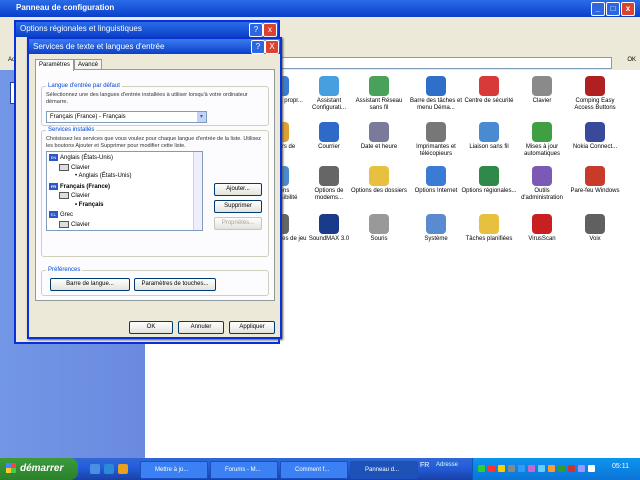 This screenshot has height=480, width=640. What do you see at coordinates (147, 29) in the screenshot?
I see `regional-options-title-bar: Options régionales et linguistiques ? x` at bounding box center [147, 29].